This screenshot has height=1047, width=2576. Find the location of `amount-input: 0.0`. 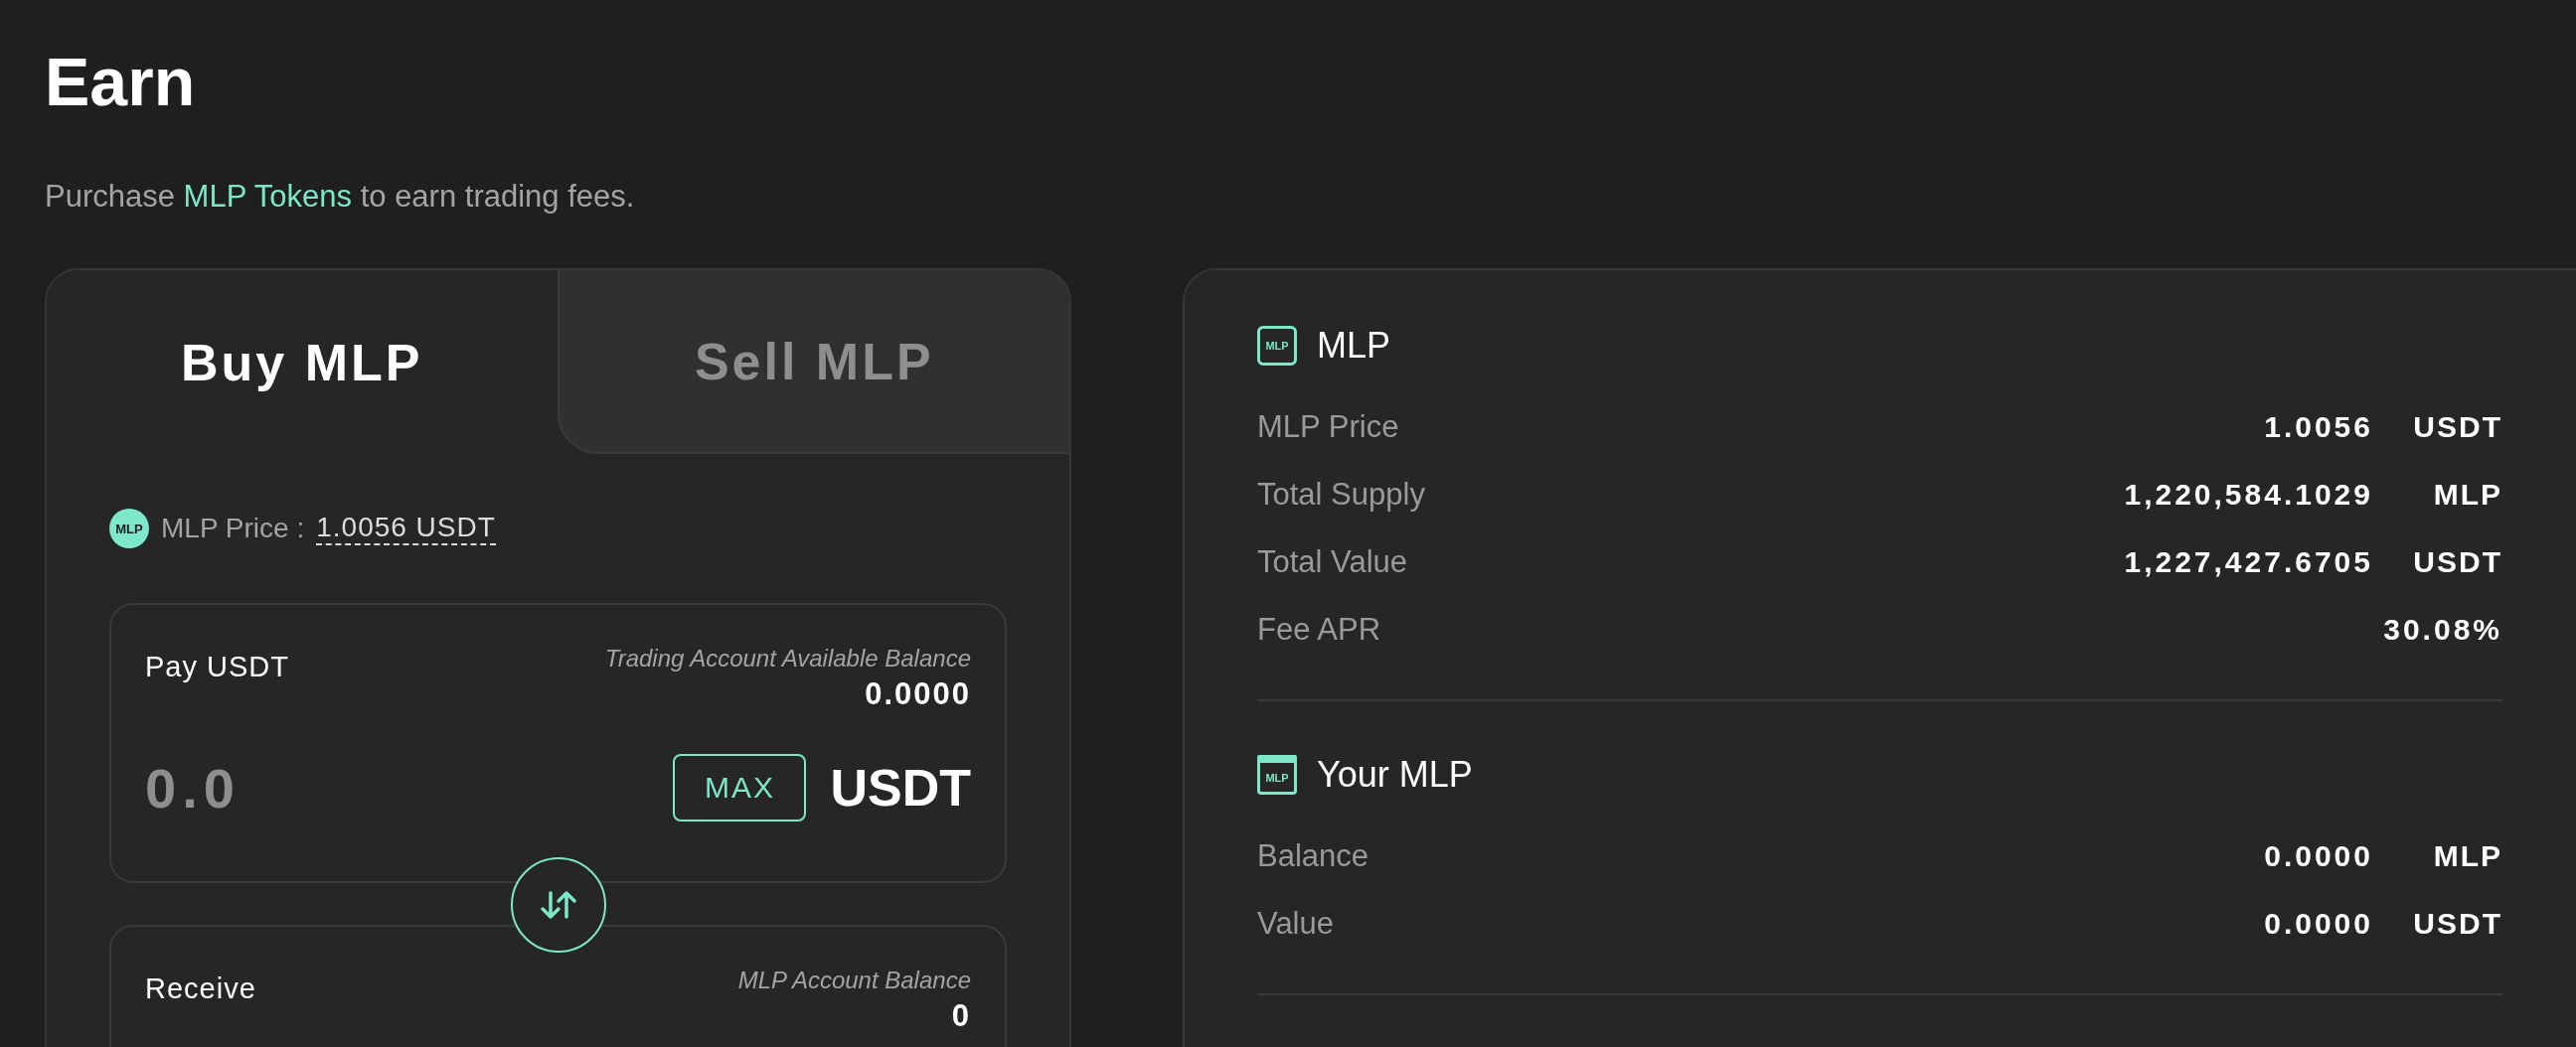

amount-input: 0.0 is located at coordinates (397, 788).